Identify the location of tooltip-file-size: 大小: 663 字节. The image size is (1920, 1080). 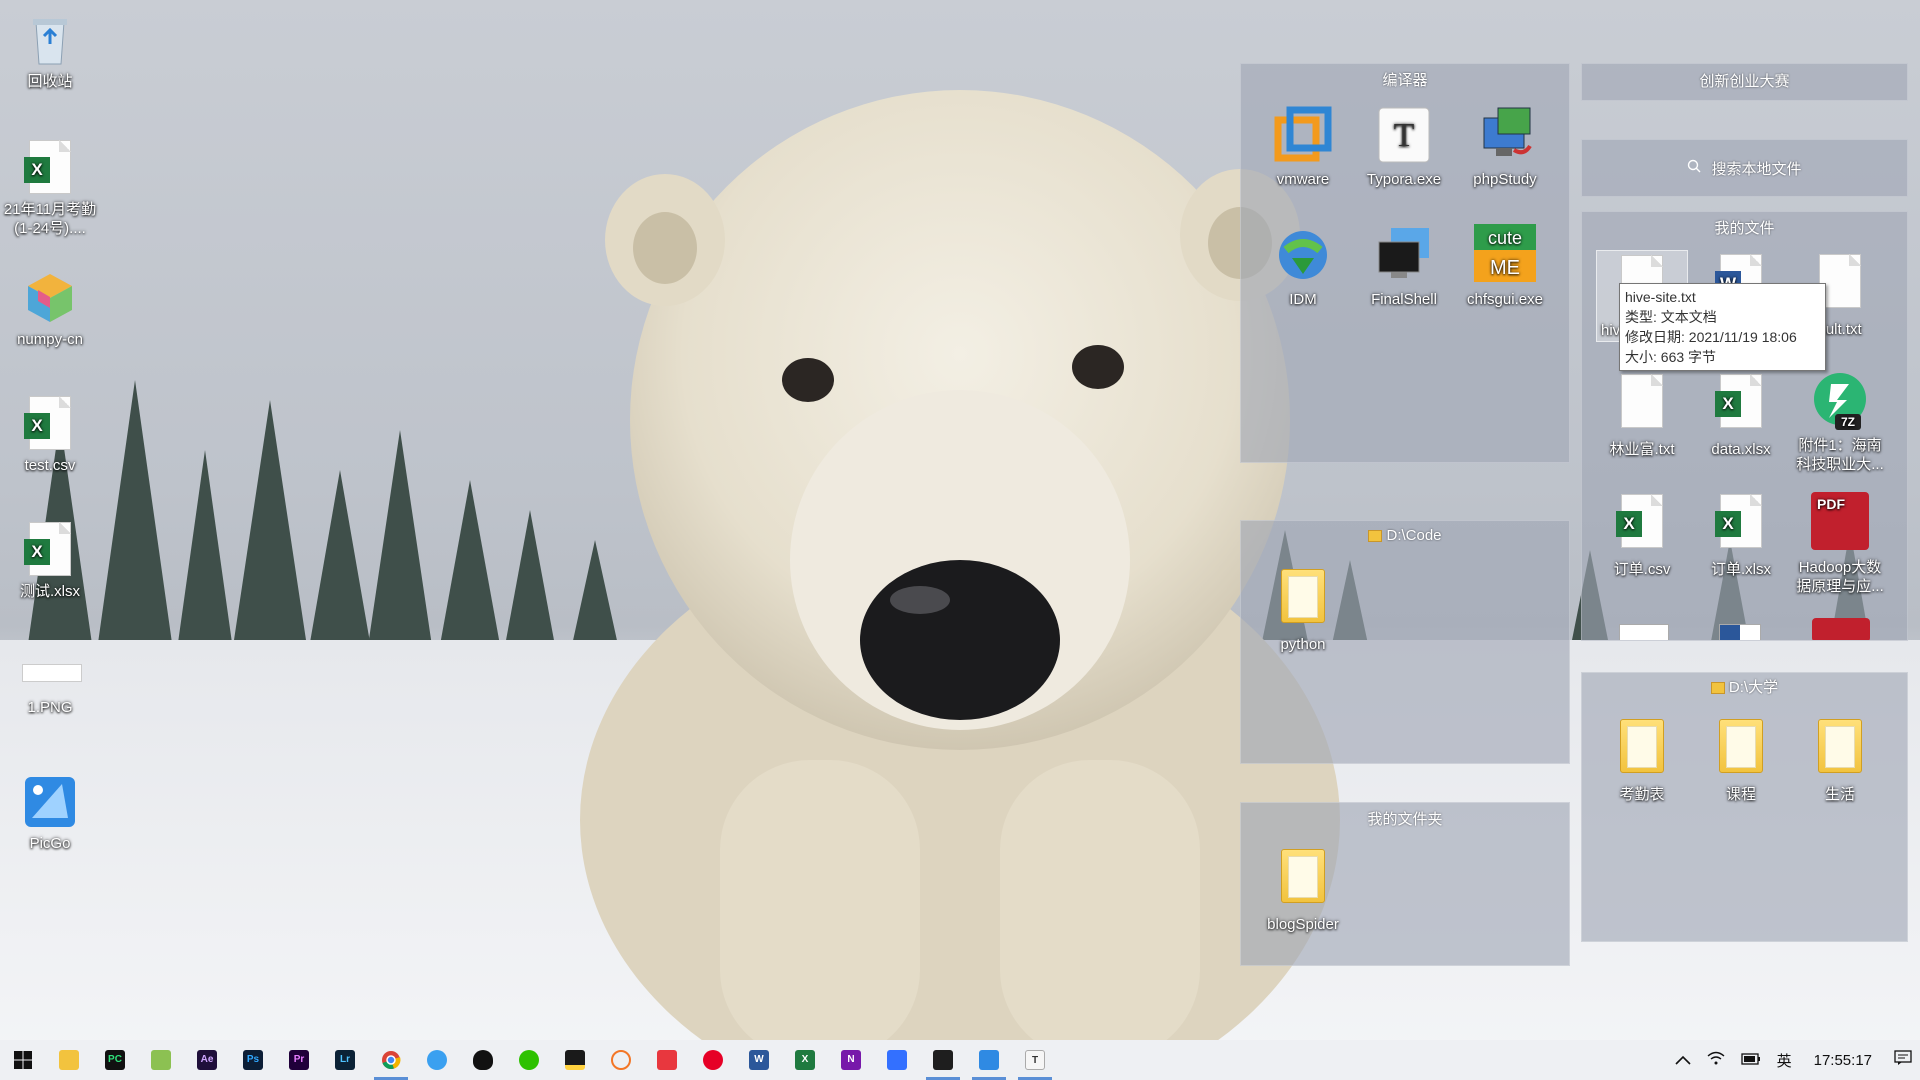
(1671, 357).